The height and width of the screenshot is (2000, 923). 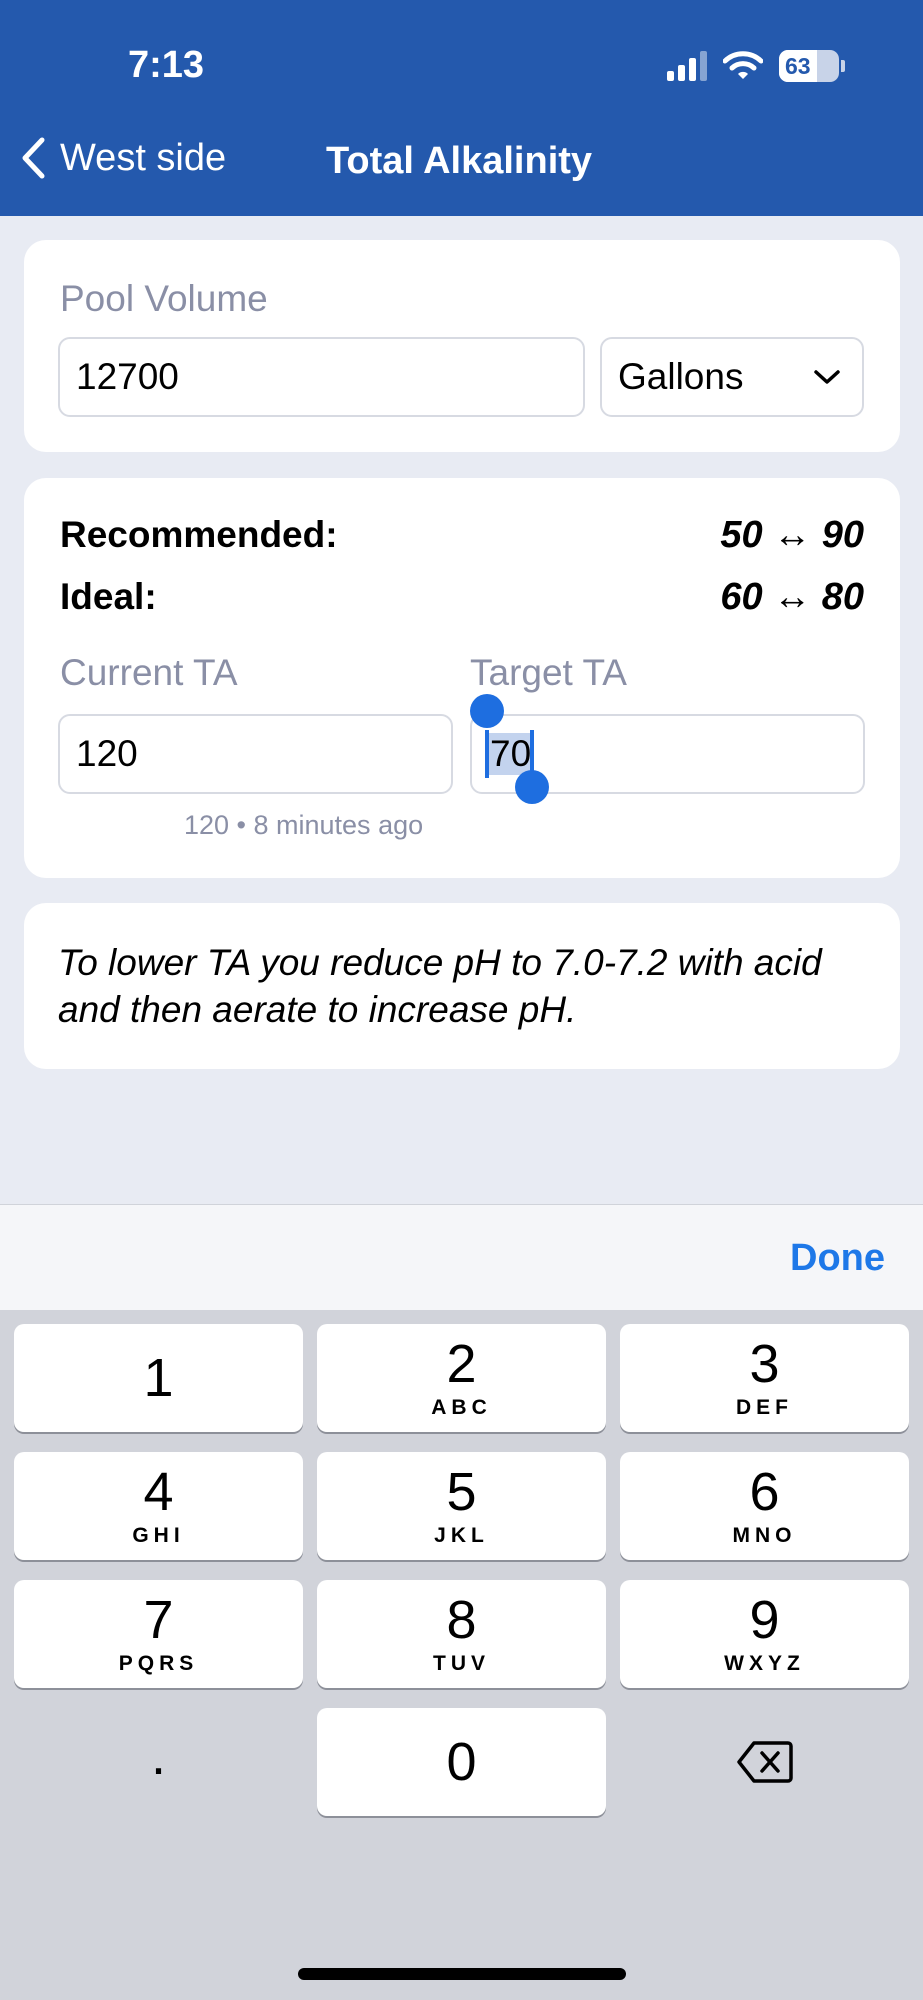 I want to click on key-letters: TUV, so click(x=461, y=1663).